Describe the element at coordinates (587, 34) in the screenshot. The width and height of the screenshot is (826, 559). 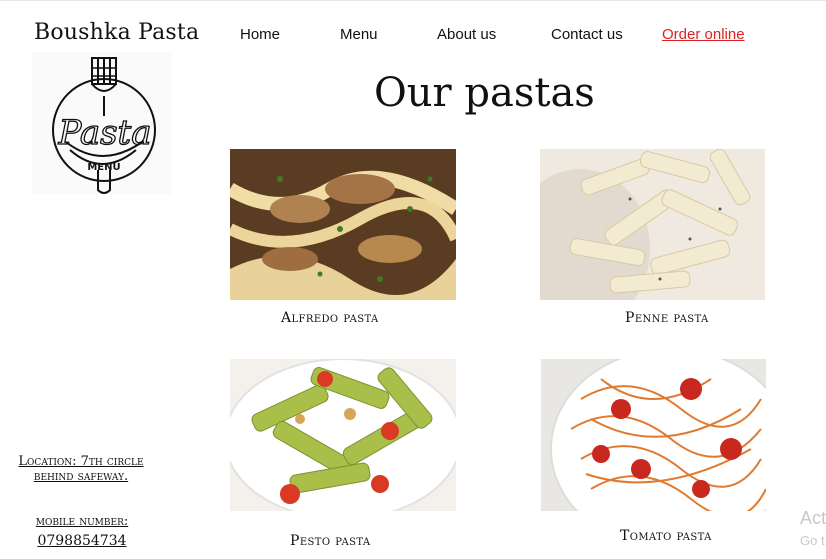
I see `nav-contact-us: Contact us` at that location.